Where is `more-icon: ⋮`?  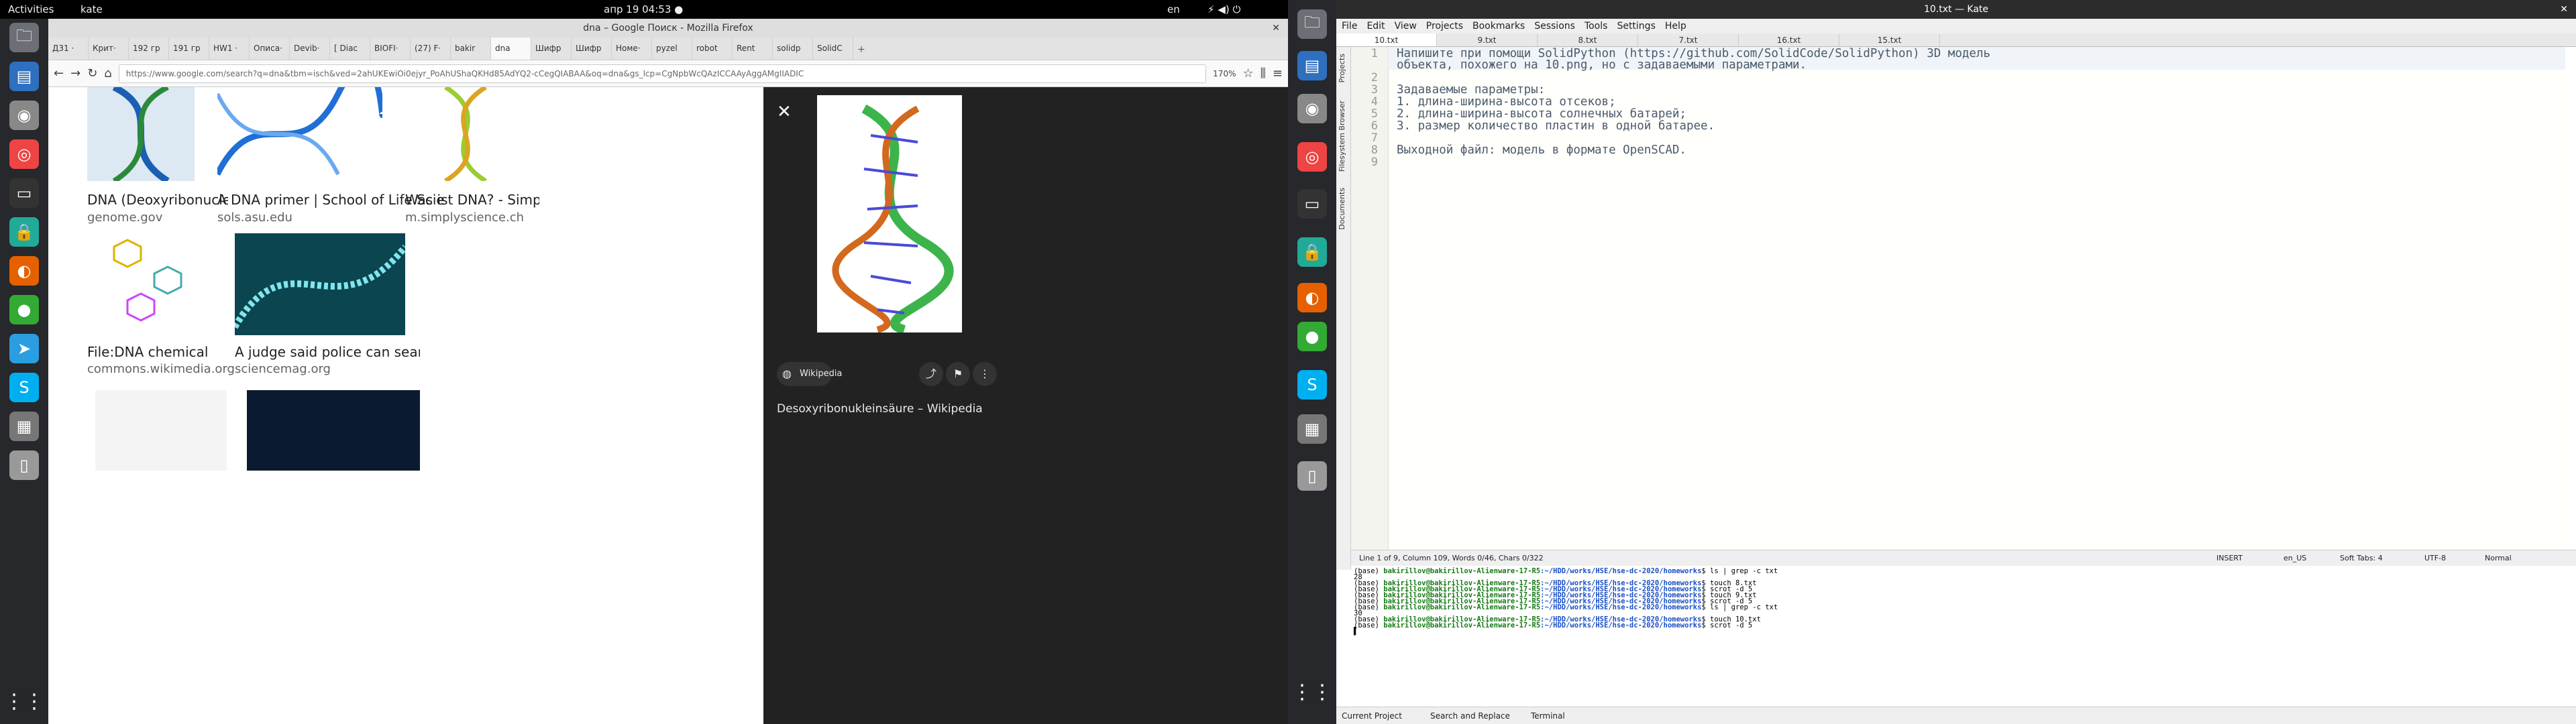
more-icon: ⋮ is located at coordinates (985, 374).